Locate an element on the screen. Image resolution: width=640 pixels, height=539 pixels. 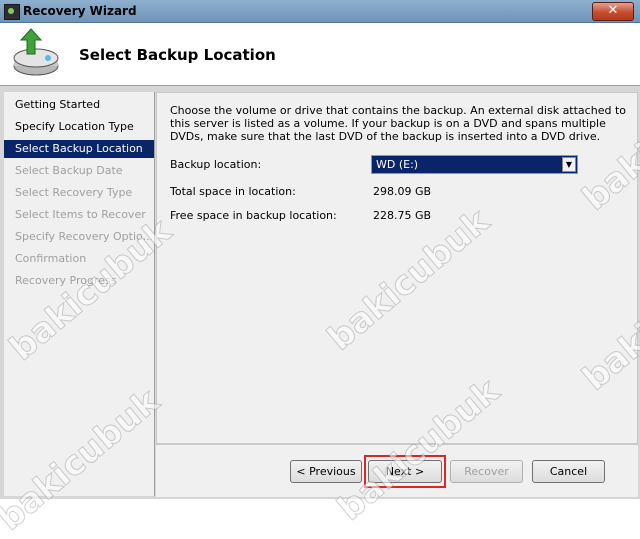
close-button: ✕ is located at coordinates (613, 11).